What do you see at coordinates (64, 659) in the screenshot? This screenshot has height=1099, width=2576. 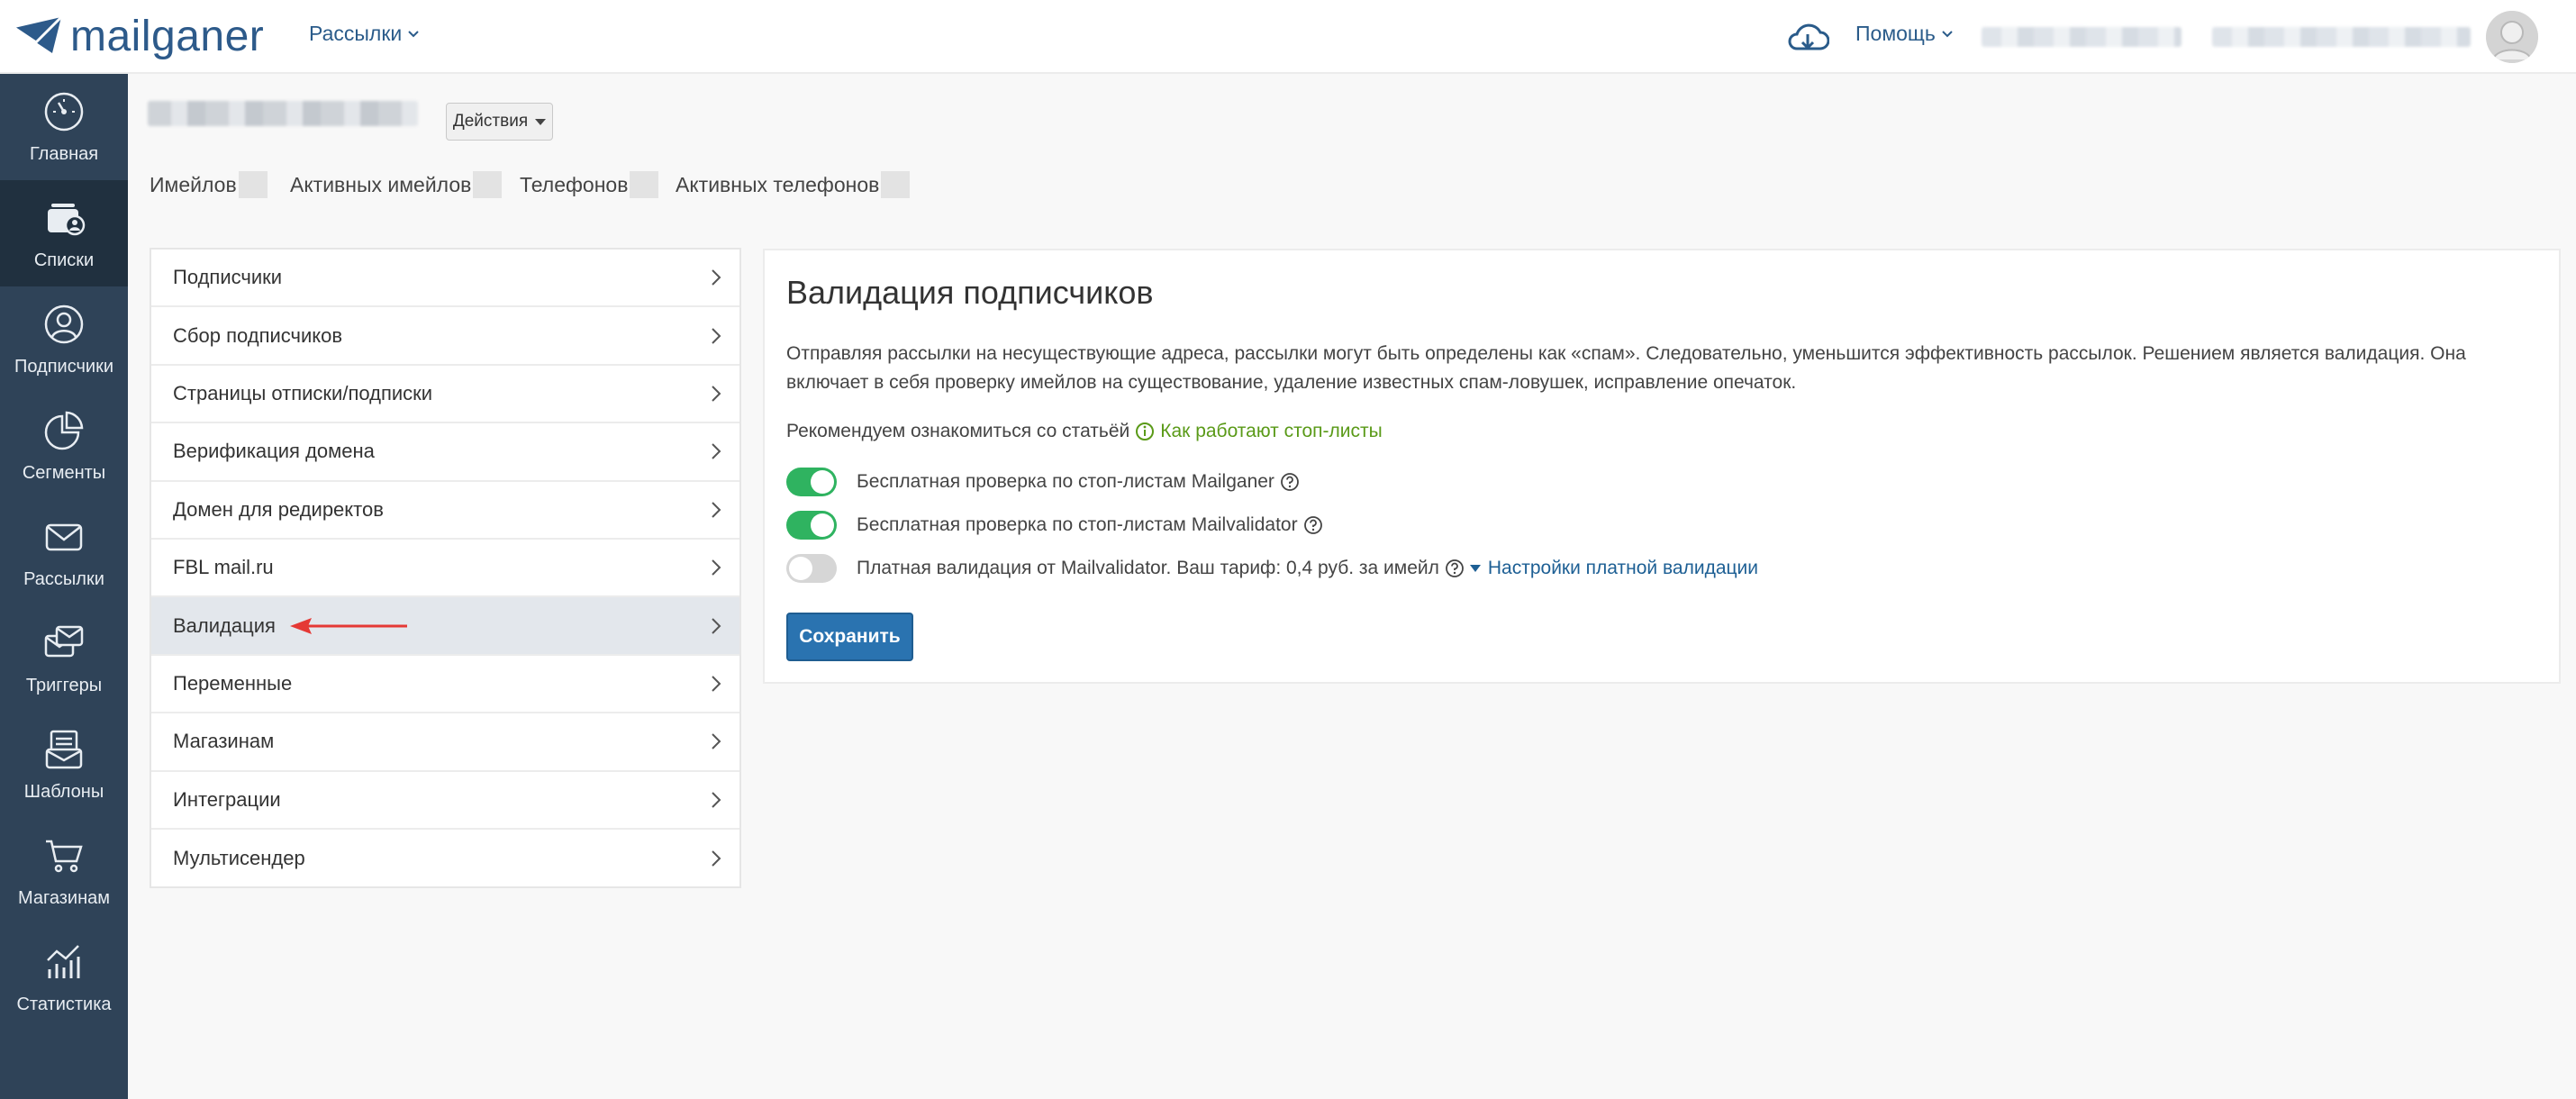 I see `sidebar-item-triggers: Триггеры` at bounding box center [64, 659].